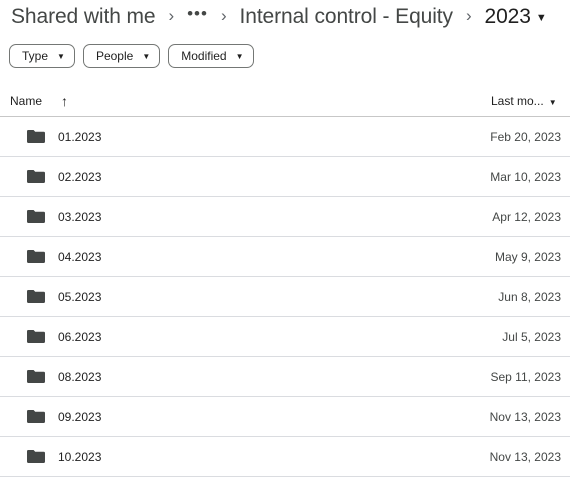 This screenshot has height=477, width=570. I want to click on sort-arrow-up-icon: ↑, so click(64, 101).